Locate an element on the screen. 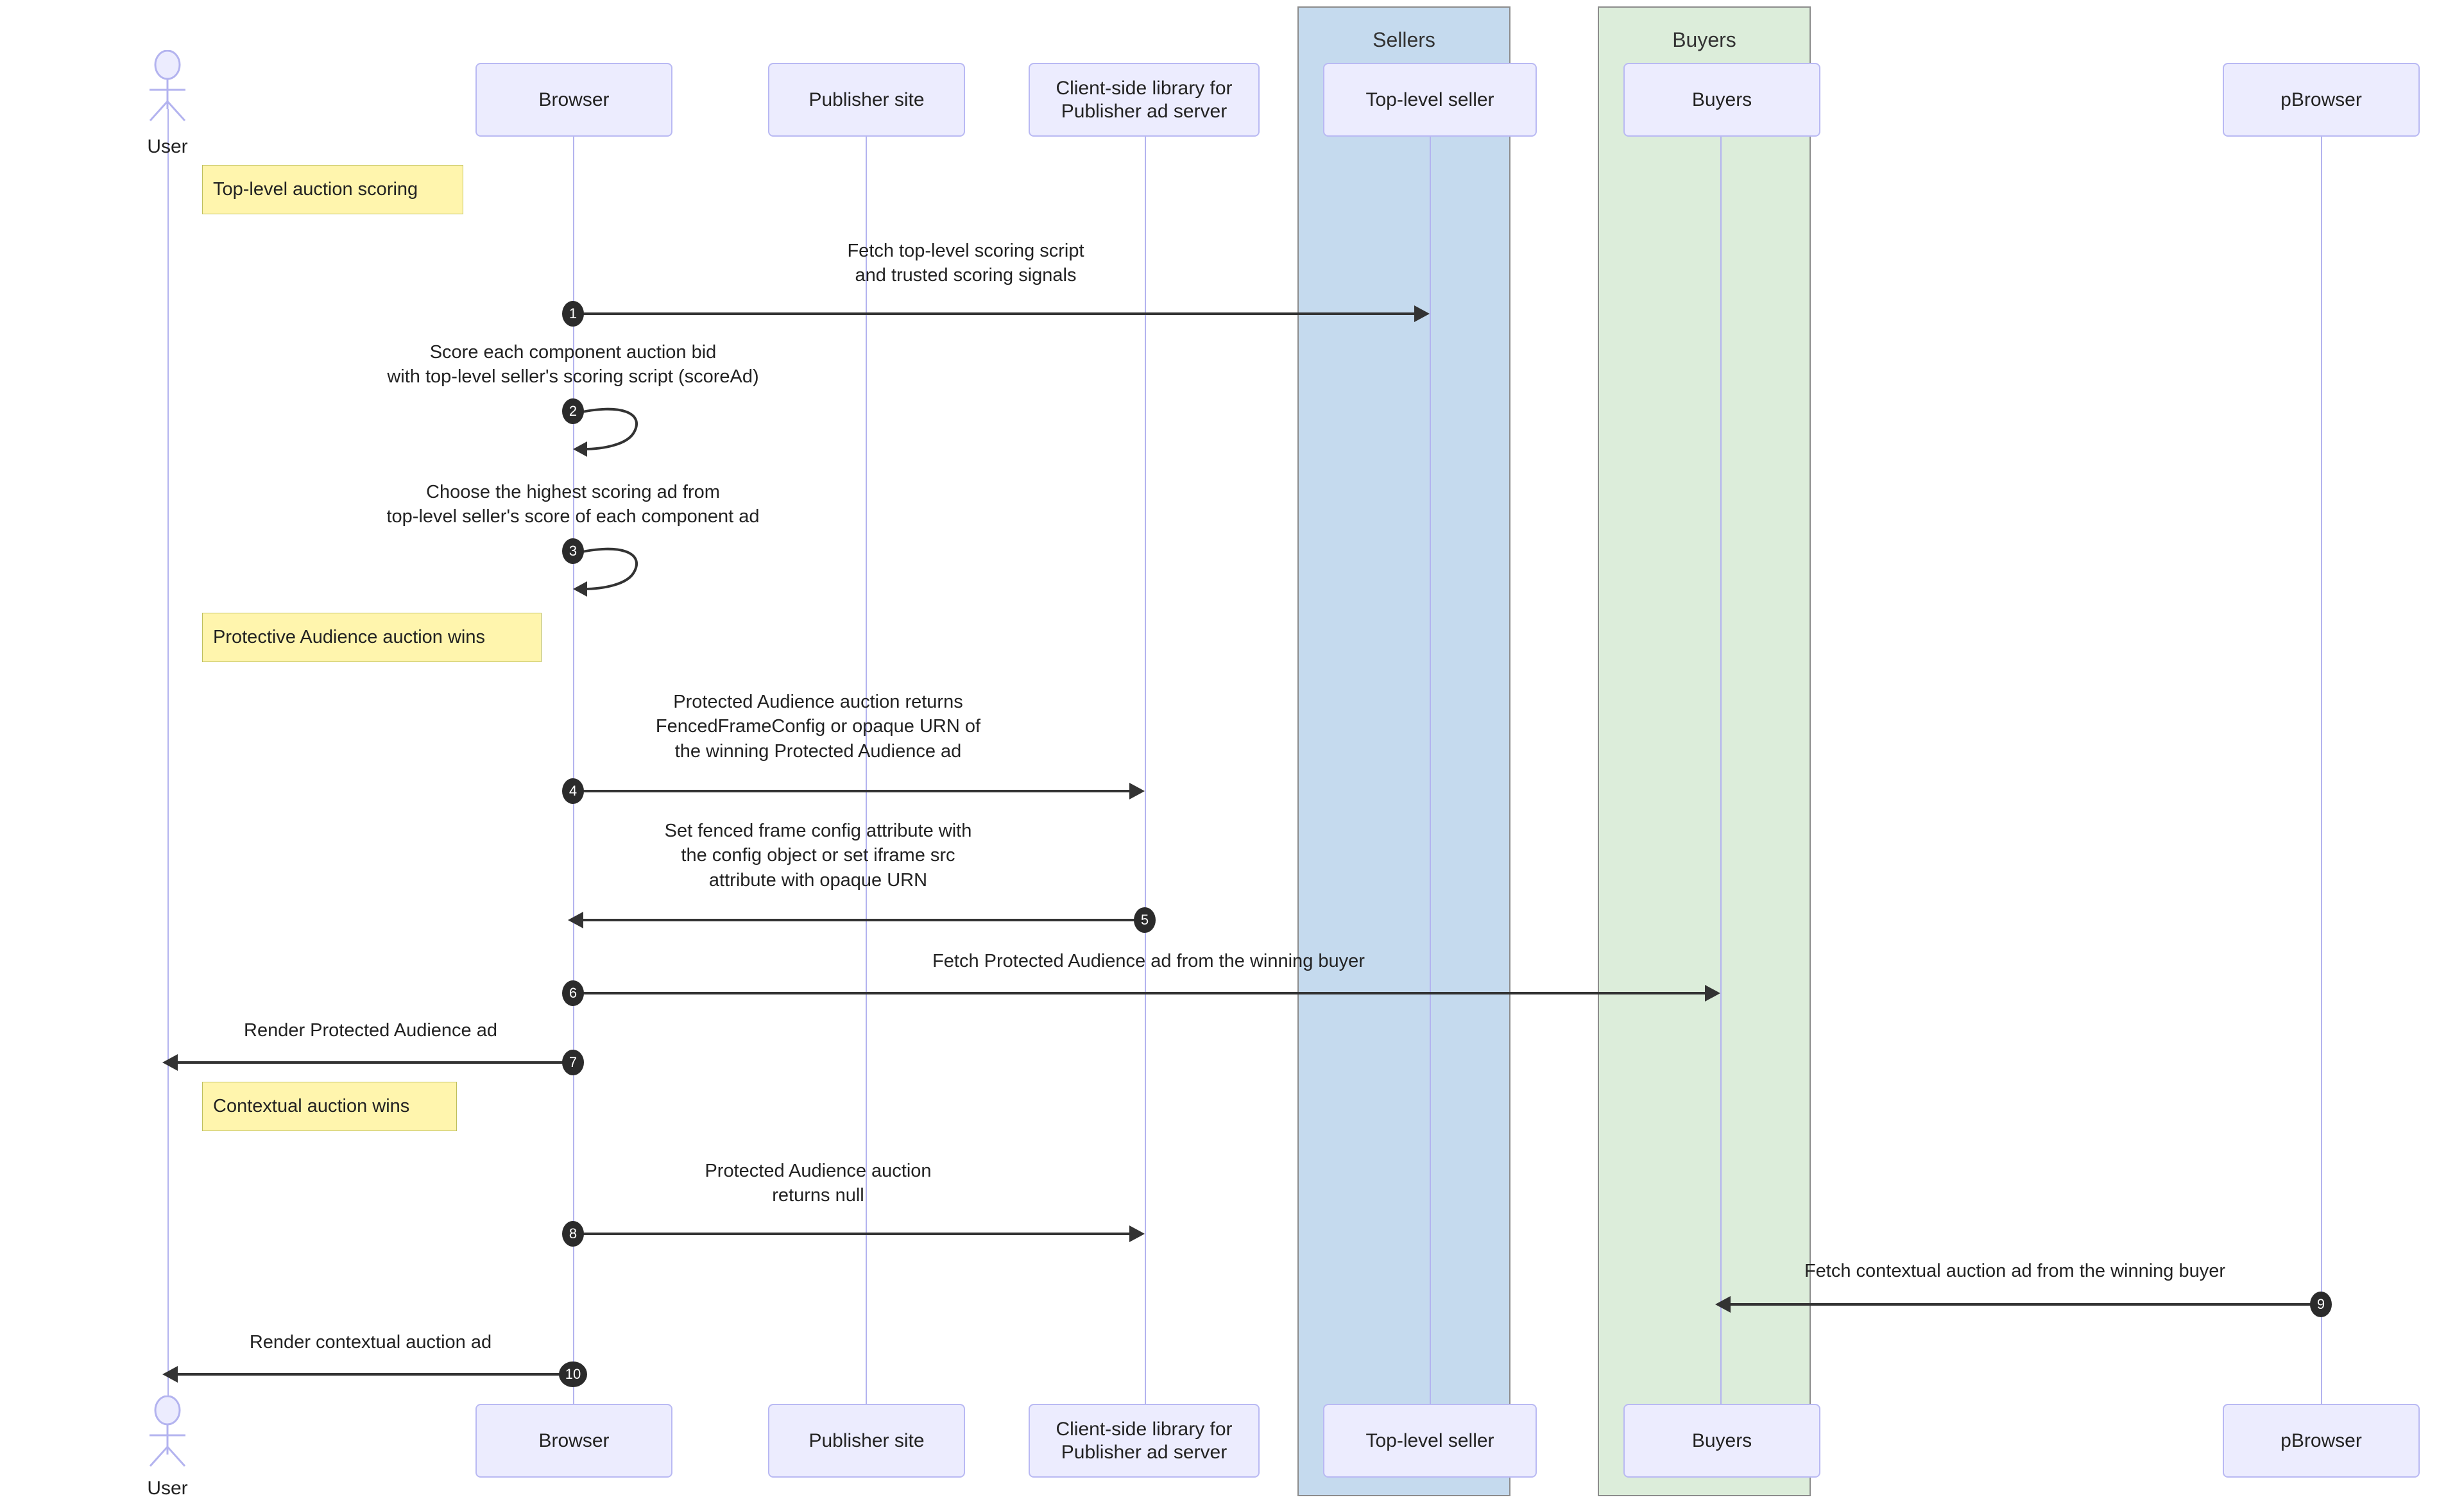  message-4-sequence-badge: 4 is located at coordinates (573, 791).